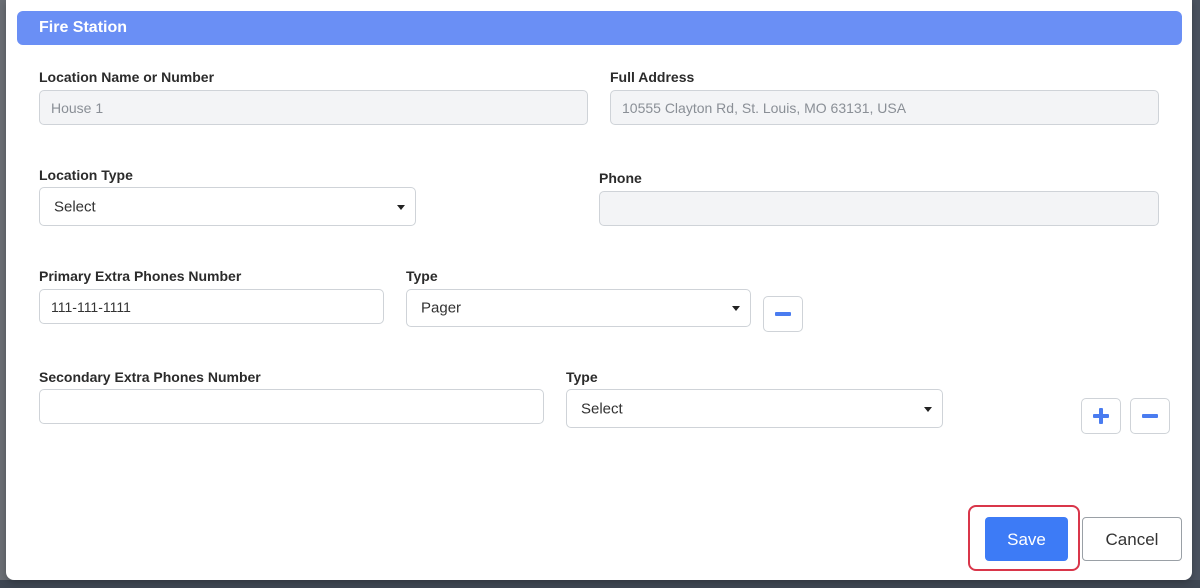  What do you see at coordinates (652, 77) in the screenshot?
I see `full-address-label: Full Address` at bounding box center [652, 77].